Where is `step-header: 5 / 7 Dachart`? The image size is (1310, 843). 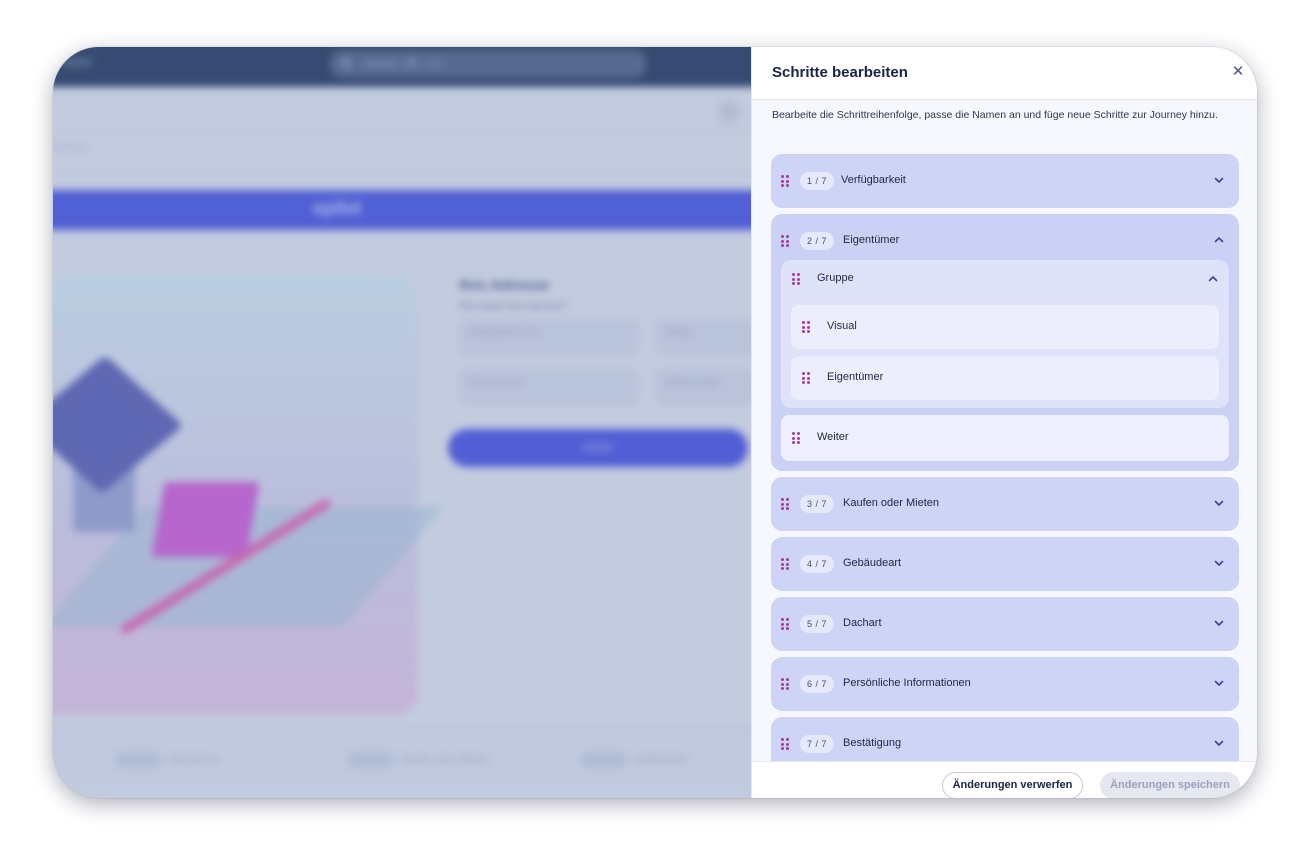
step-header: 5 / 7 Dachart is located at coordinates (1005, 624).